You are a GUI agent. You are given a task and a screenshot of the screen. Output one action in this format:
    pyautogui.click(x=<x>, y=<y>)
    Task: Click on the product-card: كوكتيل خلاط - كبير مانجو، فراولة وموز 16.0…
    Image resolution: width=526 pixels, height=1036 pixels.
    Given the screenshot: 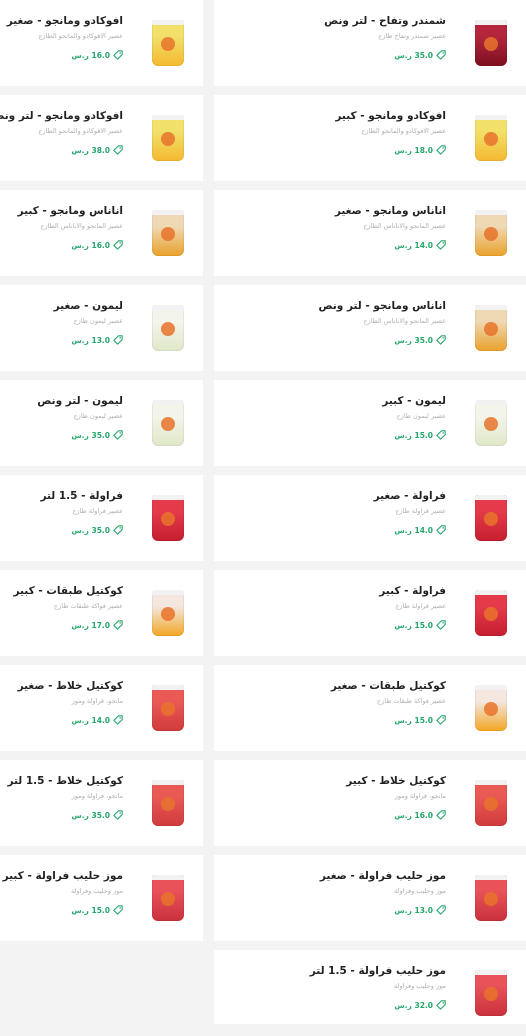 What is the action you would take?
    pyautogui.click(x=370, y=803)
    